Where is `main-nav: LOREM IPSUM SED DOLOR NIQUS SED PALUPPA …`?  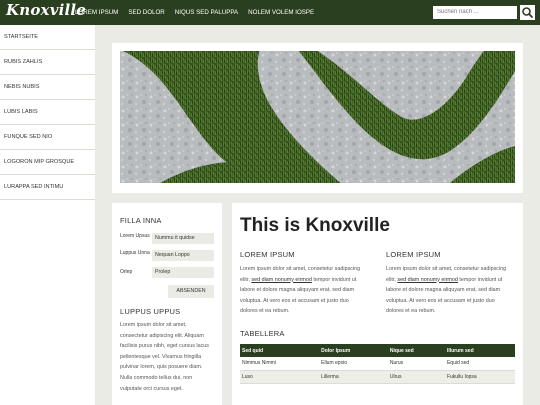 main-nav: LOREM IPSUM SED DOLOR NIQUS SED PALUPPA … is located at coordinates (199, 12).